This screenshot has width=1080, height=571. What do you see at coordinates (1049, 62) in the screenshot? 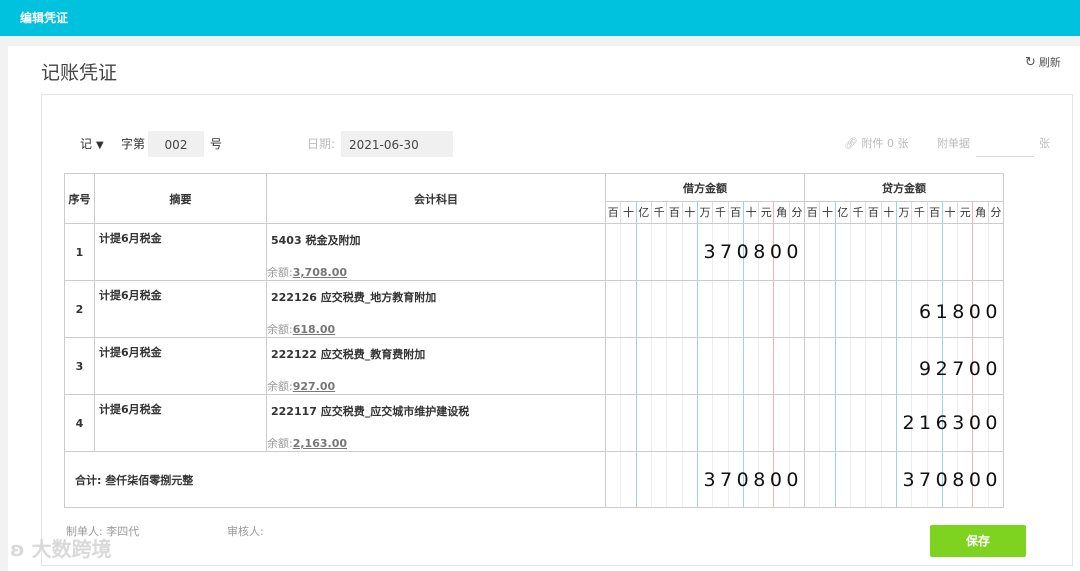
I see `refresh-label: 刷新` at bounding box center [1049, 62].